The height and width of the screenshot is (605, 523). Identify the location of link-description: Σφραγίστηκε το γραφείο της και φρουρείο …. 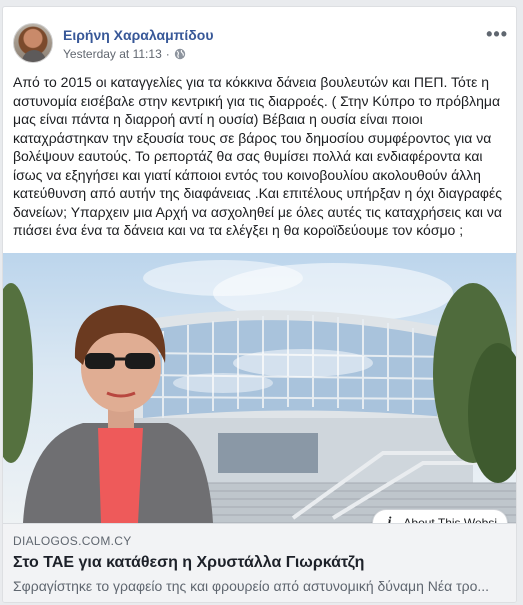
(251, 586).